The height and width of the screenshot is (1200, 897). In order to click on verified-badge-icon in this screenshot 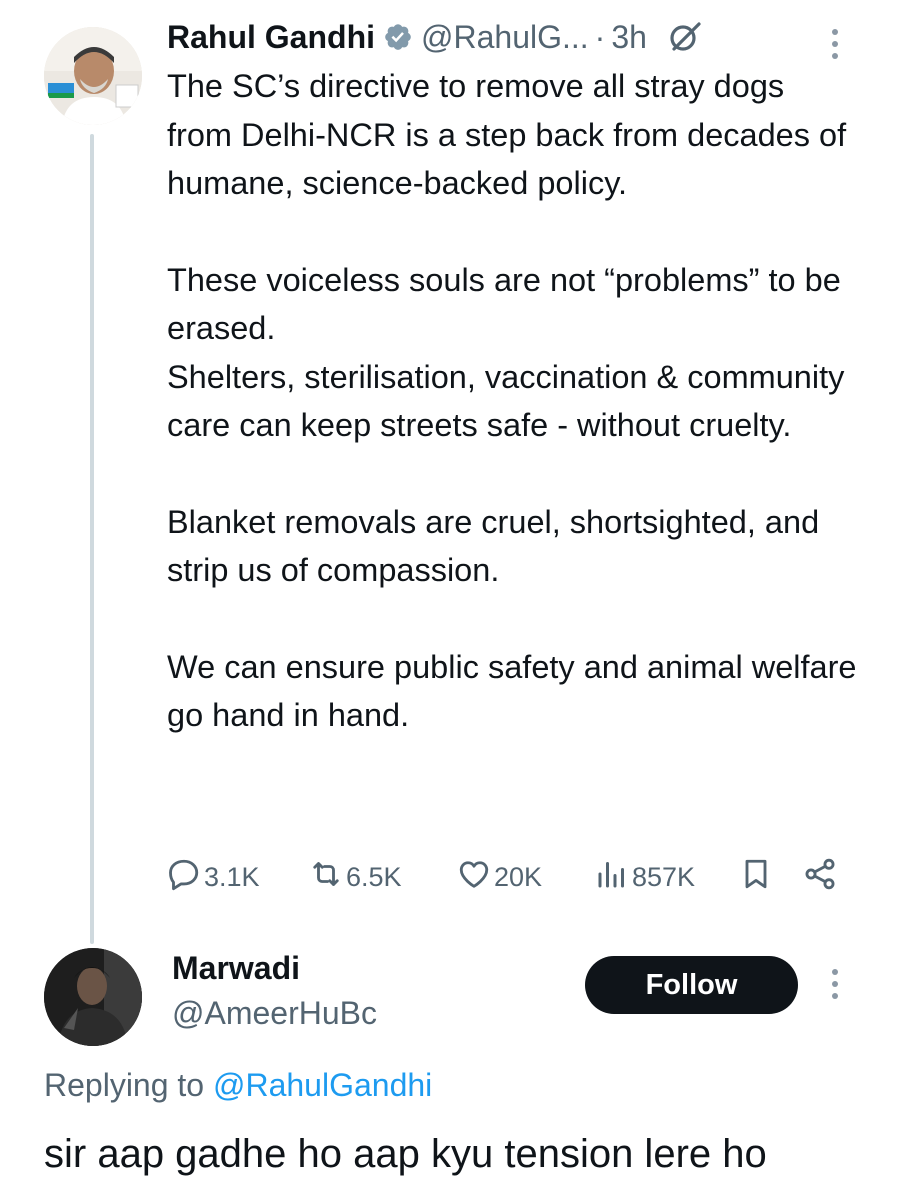, I will do `click(398, 37)`.